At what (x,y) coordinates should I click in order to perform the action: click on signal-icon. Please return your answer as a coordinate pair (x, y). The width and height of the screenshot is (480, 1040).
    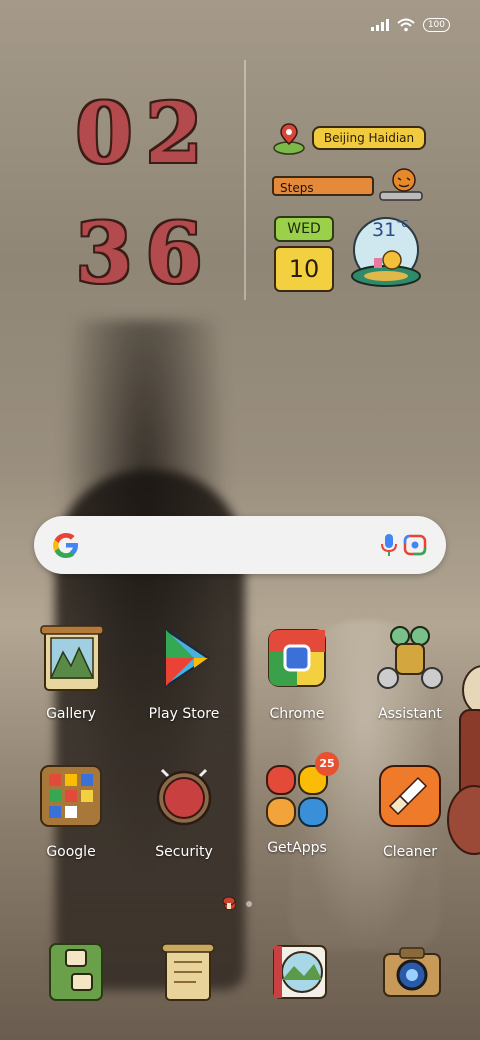
    Looking at the image, I should click on (379, 25).